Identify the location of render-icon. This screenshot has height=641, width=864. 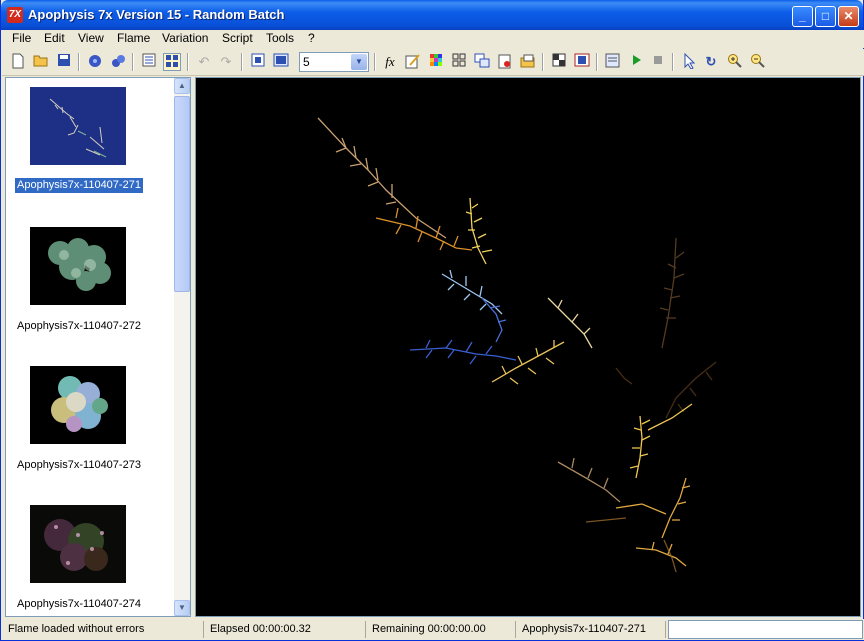
(95, 62).